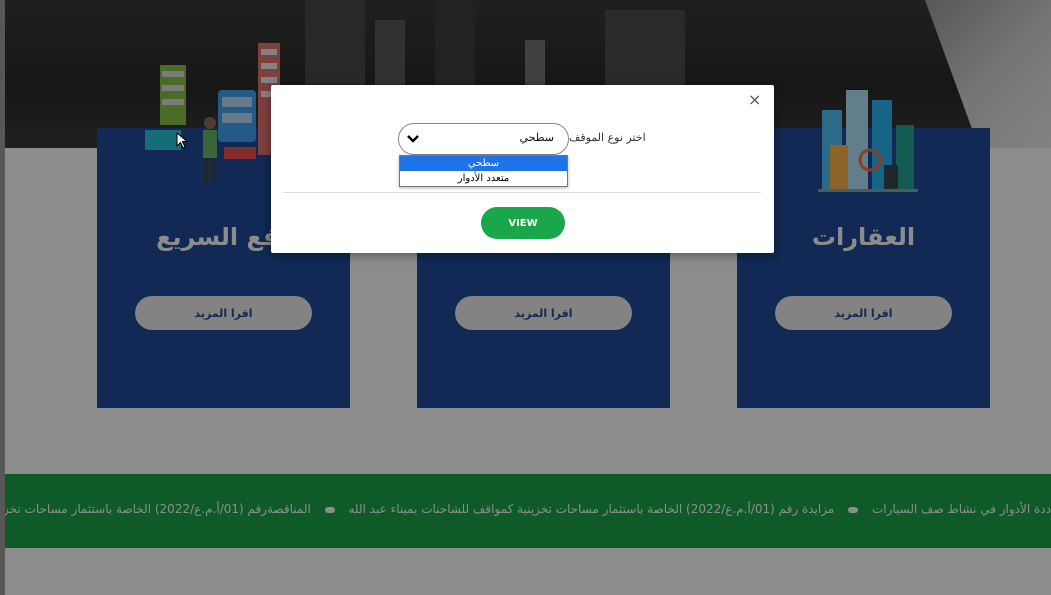 This screenshot has height=595, width=1051. I want to click on option-multi-level: متعدد الأدوار, so click(483, 178).